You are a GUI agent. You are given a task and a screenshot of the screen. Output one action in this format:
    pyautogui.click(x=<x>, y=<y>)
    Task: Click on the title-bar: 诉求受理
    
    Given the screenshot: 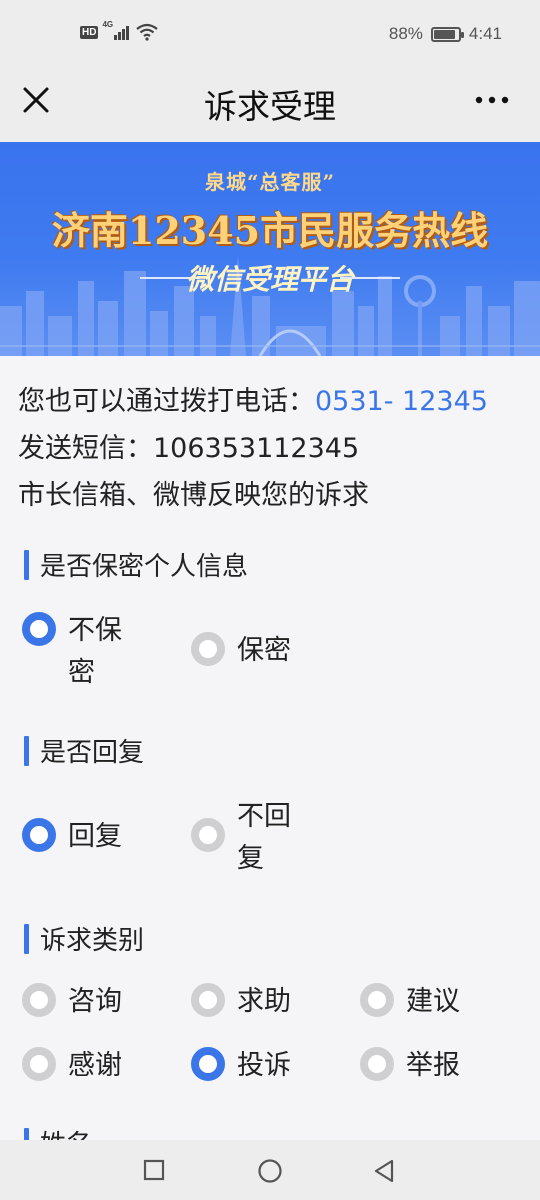 What is the action you would take?
    pyautogui.click(x=270, y=104)
    